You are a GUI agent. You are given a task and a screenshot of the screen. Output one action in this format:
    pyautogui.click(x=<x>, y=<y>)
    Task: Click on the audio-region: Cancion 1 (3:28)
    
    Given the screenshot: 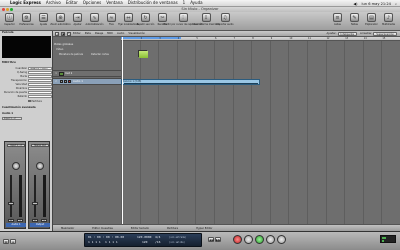 What is the action you would take?
    pyautogui.click(x=190, y=82)
    